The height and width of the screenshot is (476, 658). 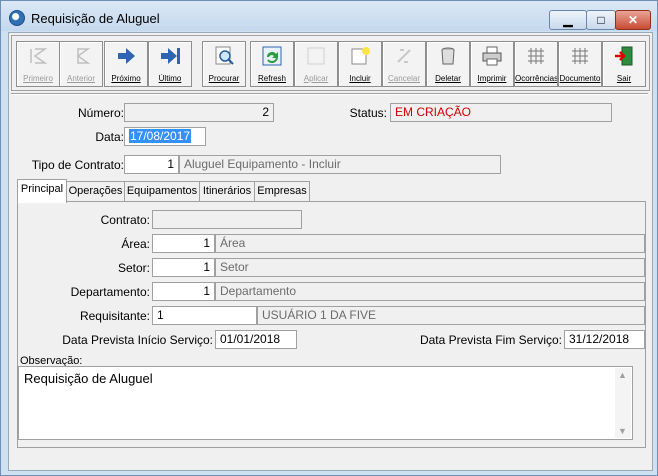 What do you see at coordinates (360, 56) in the screenshot?
I see `new-record-icon` at bounding box center [360, 56].